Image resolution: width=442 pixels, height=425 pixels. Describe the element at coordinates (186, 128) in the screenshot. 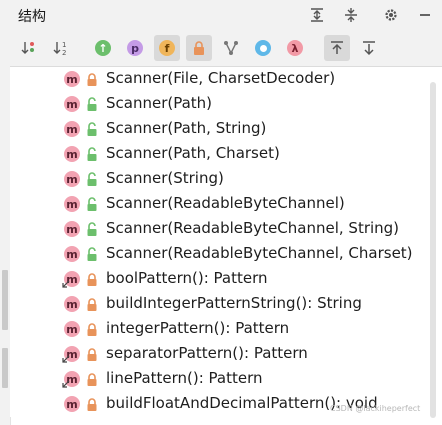

I see `member-label: Scanner(Path, String)` at that location.